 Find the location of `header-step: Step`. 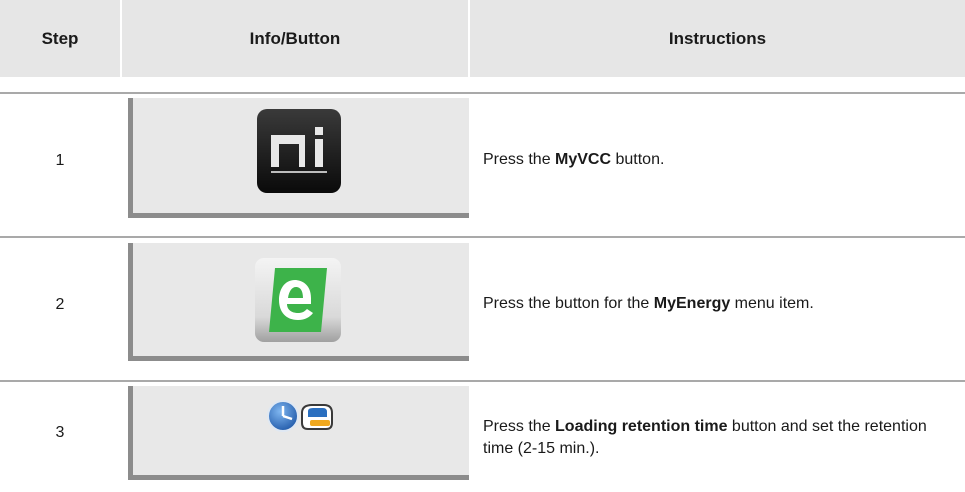

header-step: Step is located at coordinates (60, 38).